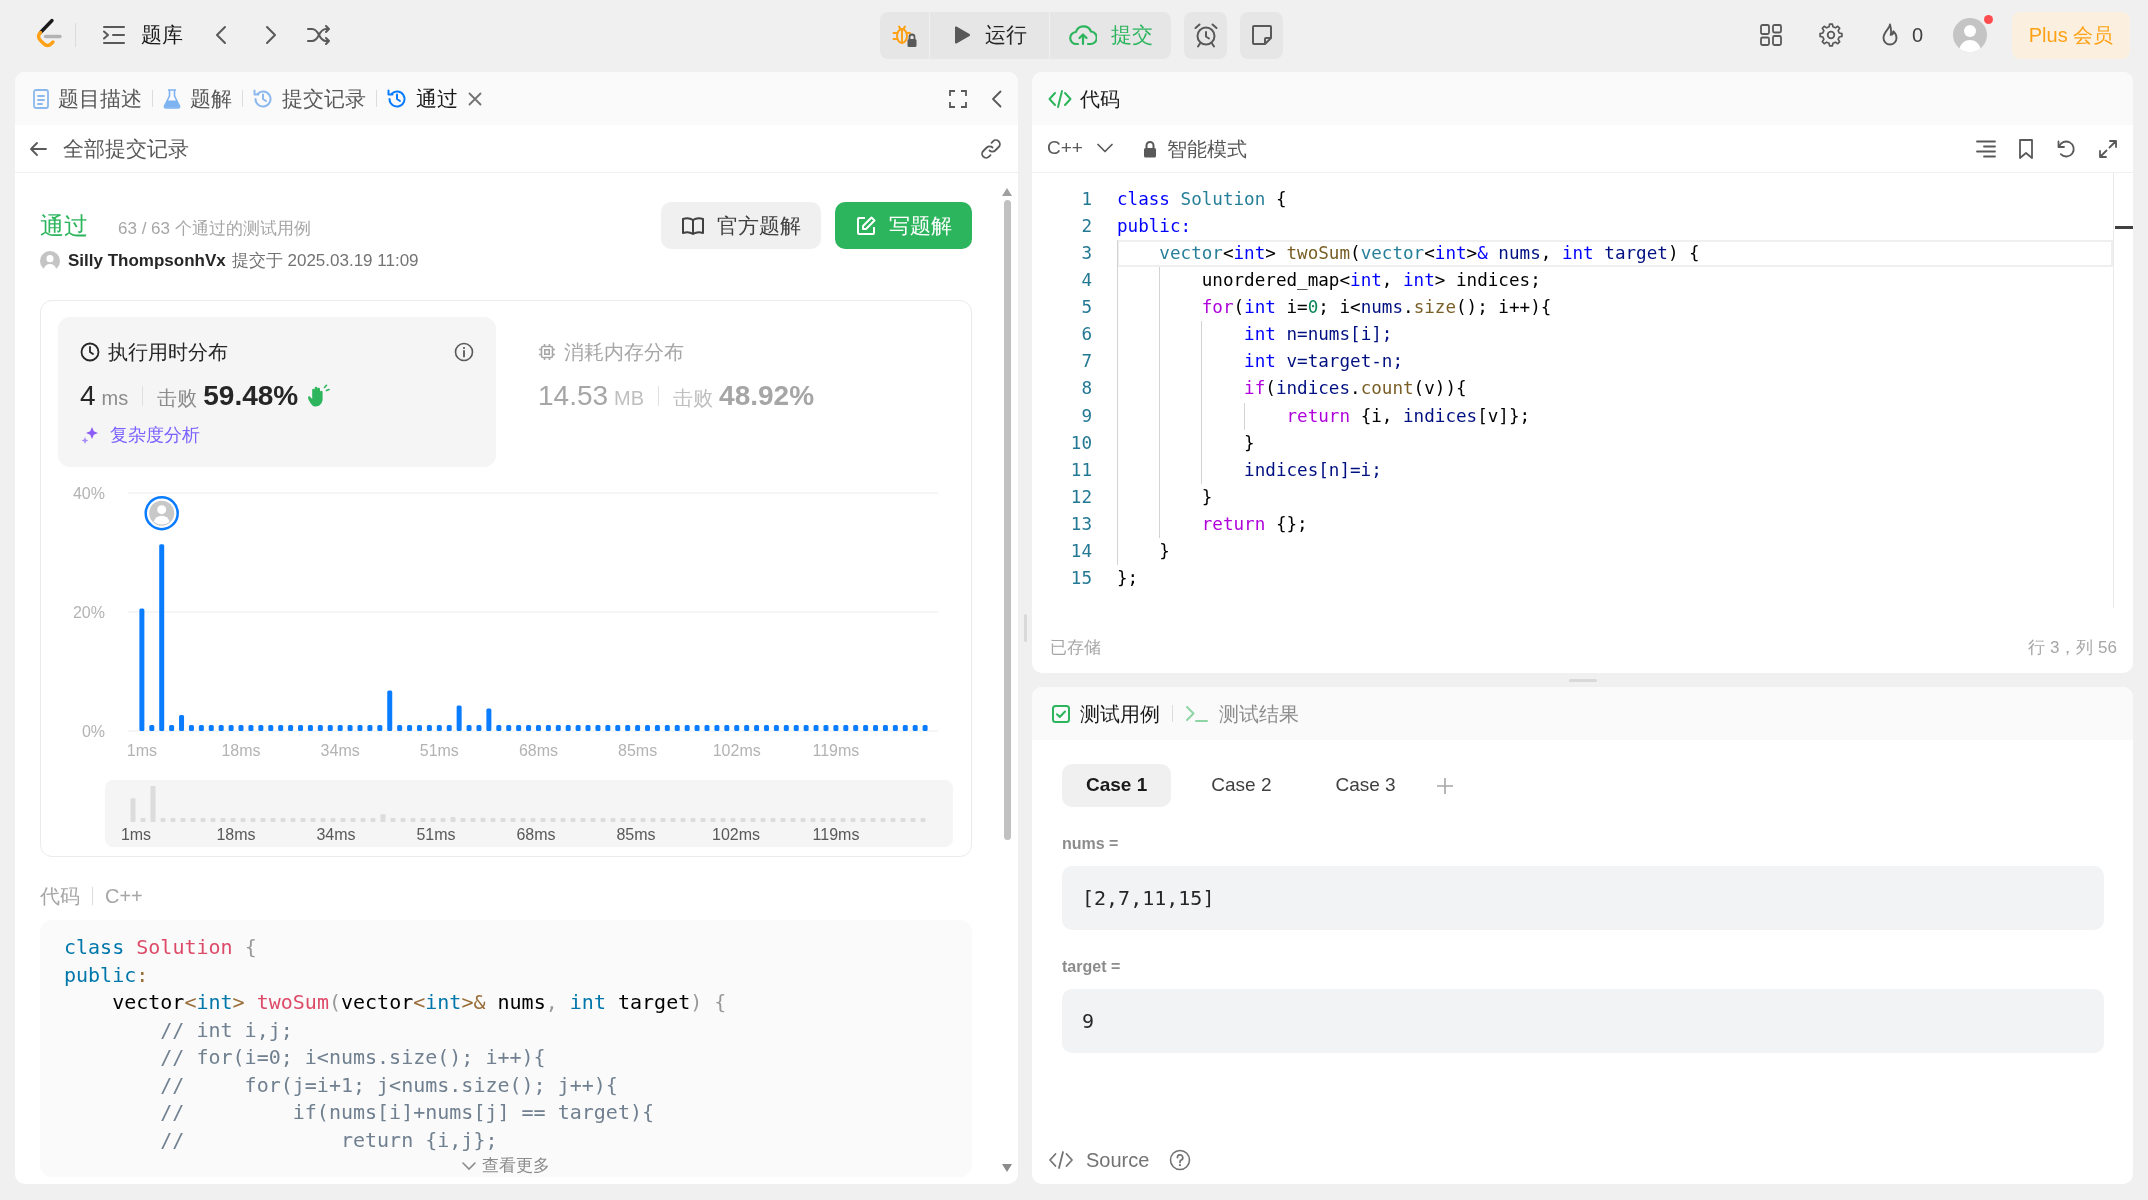 This screenshot has height=1200, width=2148. What do you see at coordinates (958, 98) in the screenshot?
I see `fullscreen-icon` at bounding box center [958, 98].